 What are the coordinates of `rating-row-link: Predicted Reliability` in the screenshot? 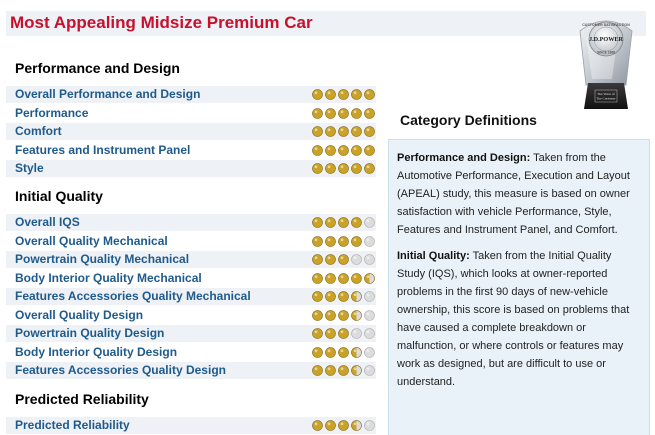 It's located at (72, 425).